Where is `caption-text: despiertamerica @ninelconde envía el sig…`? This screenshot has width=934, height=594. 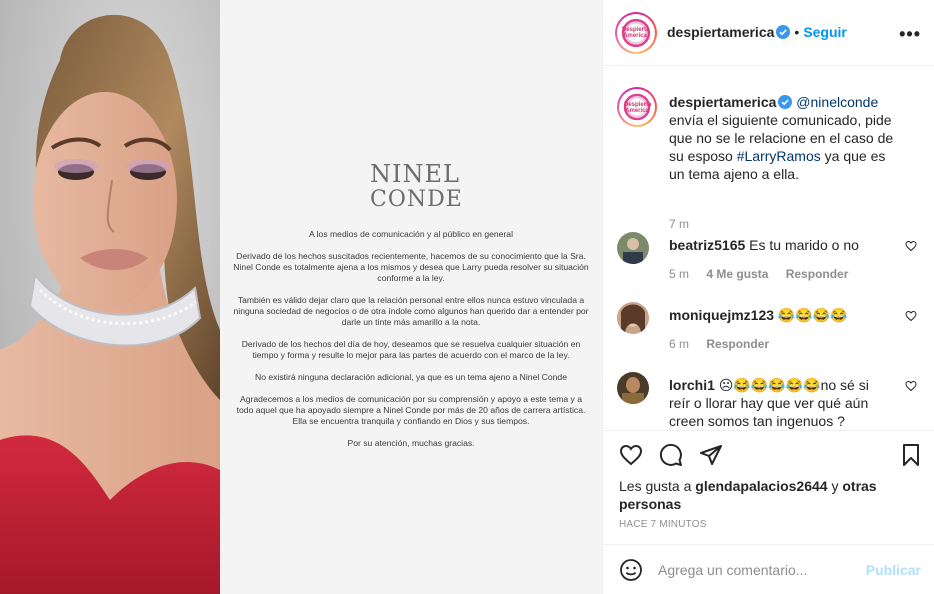
caption-text: despiertamerica @ninelconde envía el sig… is located at coordinates (783, 138).